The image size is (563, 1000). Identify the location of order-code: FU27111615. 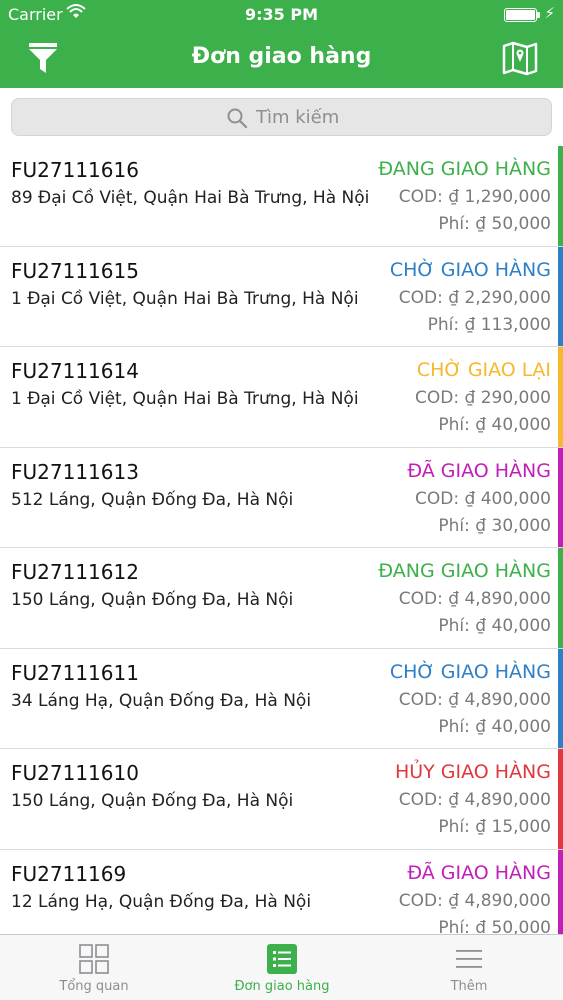
(75, 270).